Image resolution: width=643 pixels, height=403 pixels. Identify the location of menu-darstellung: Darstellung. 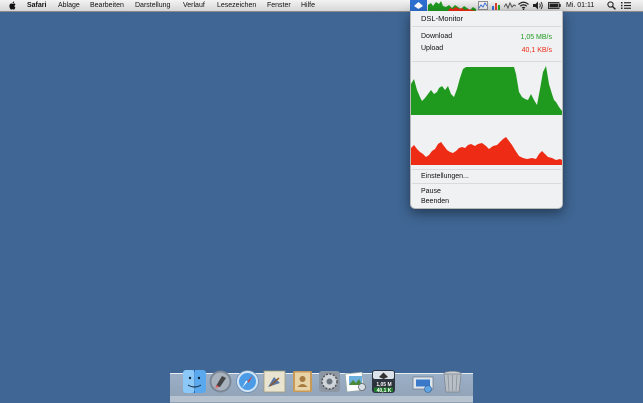
(152, 5).